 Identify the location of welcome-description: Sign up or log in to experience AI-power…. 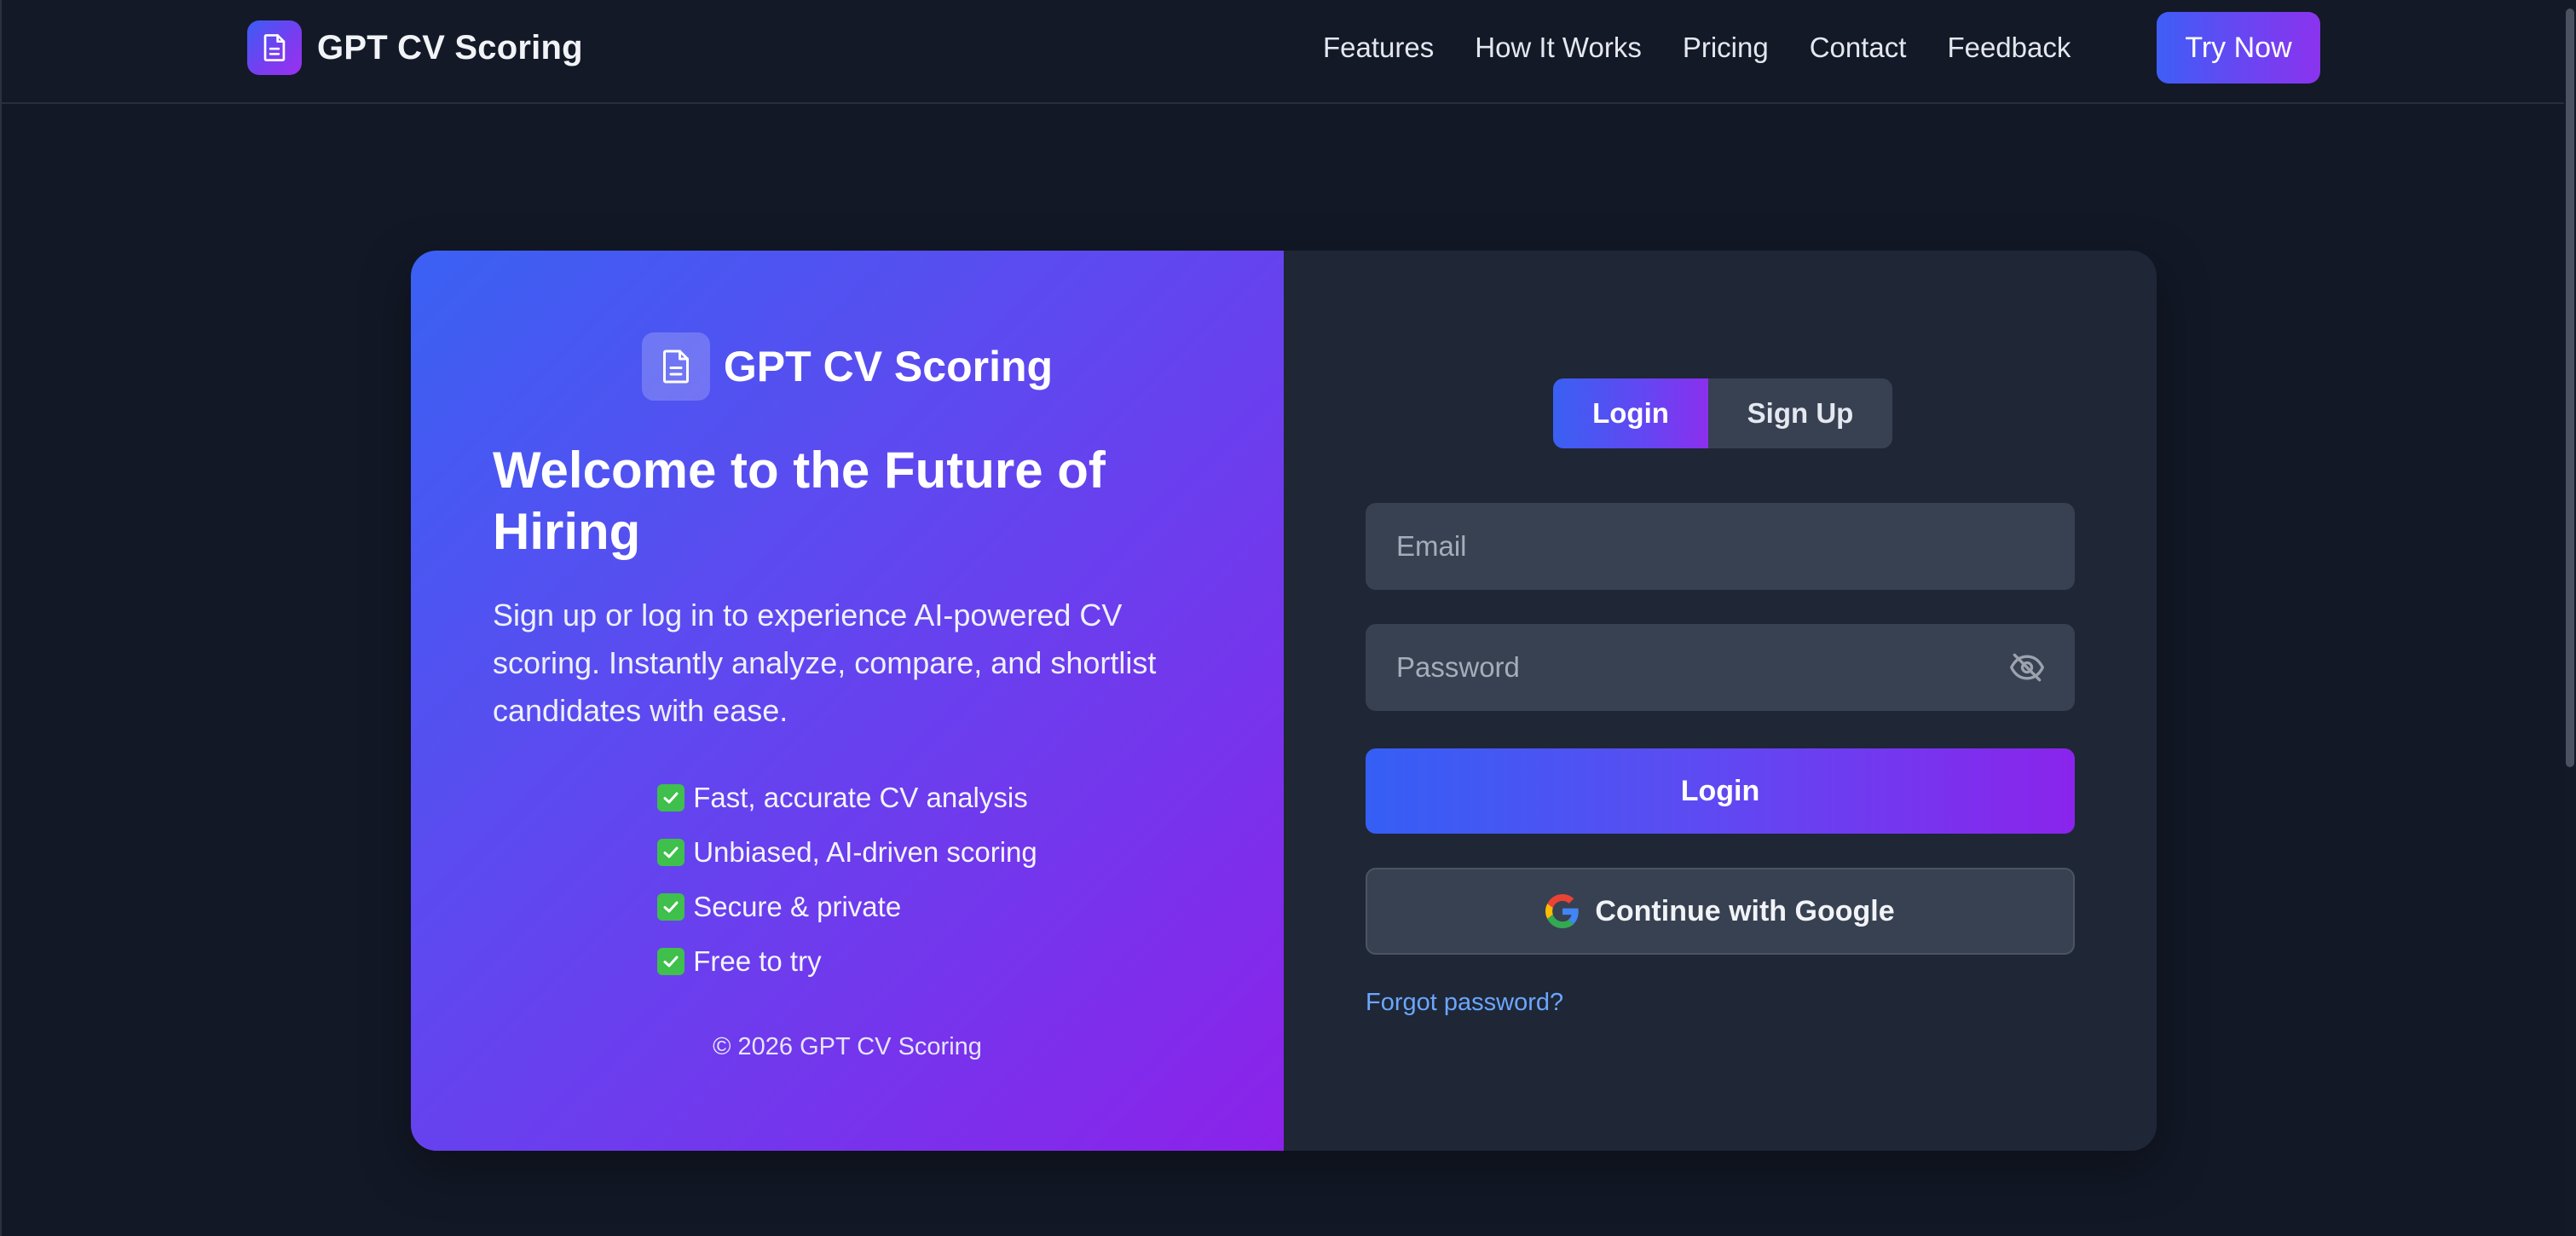
(825, 663).